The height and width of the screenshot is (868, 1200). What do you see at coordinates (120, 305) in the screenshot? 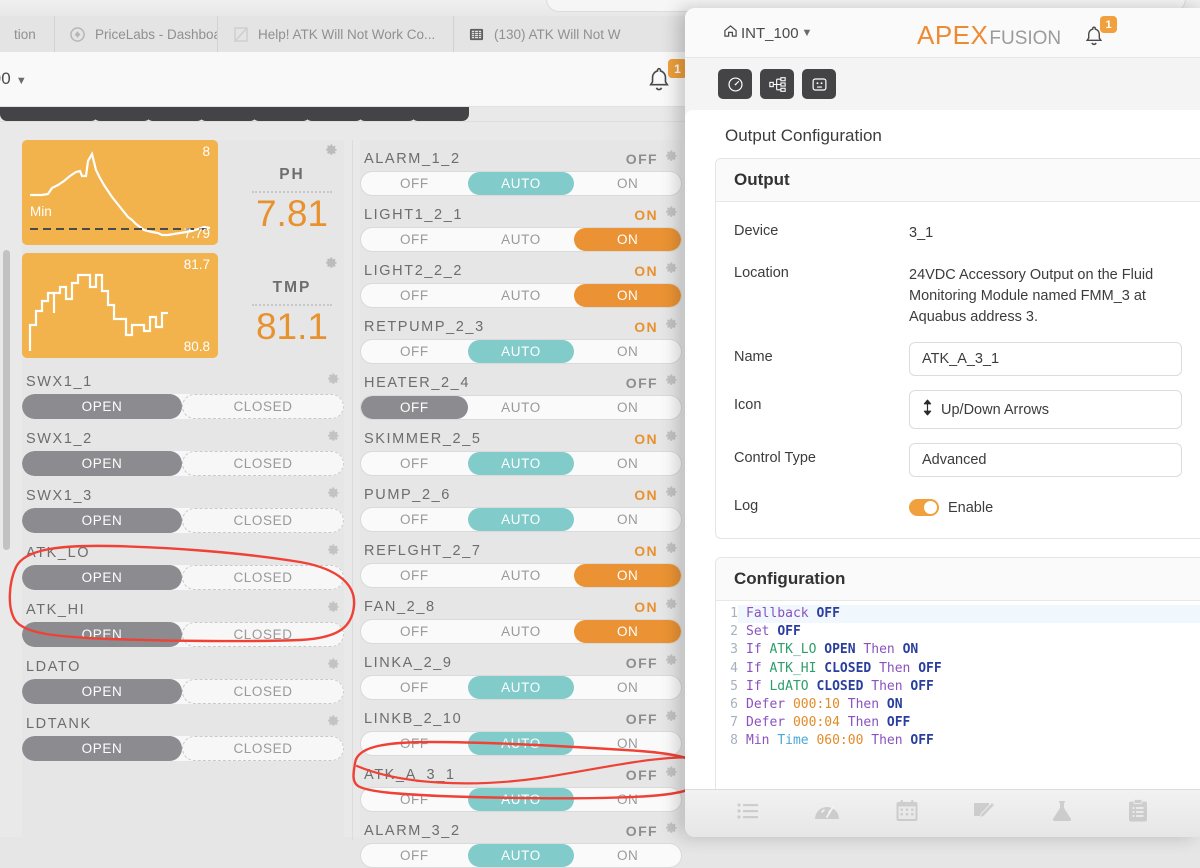
I see `probe-graph: 81.7 80.8` at bounding box center [120, 305].